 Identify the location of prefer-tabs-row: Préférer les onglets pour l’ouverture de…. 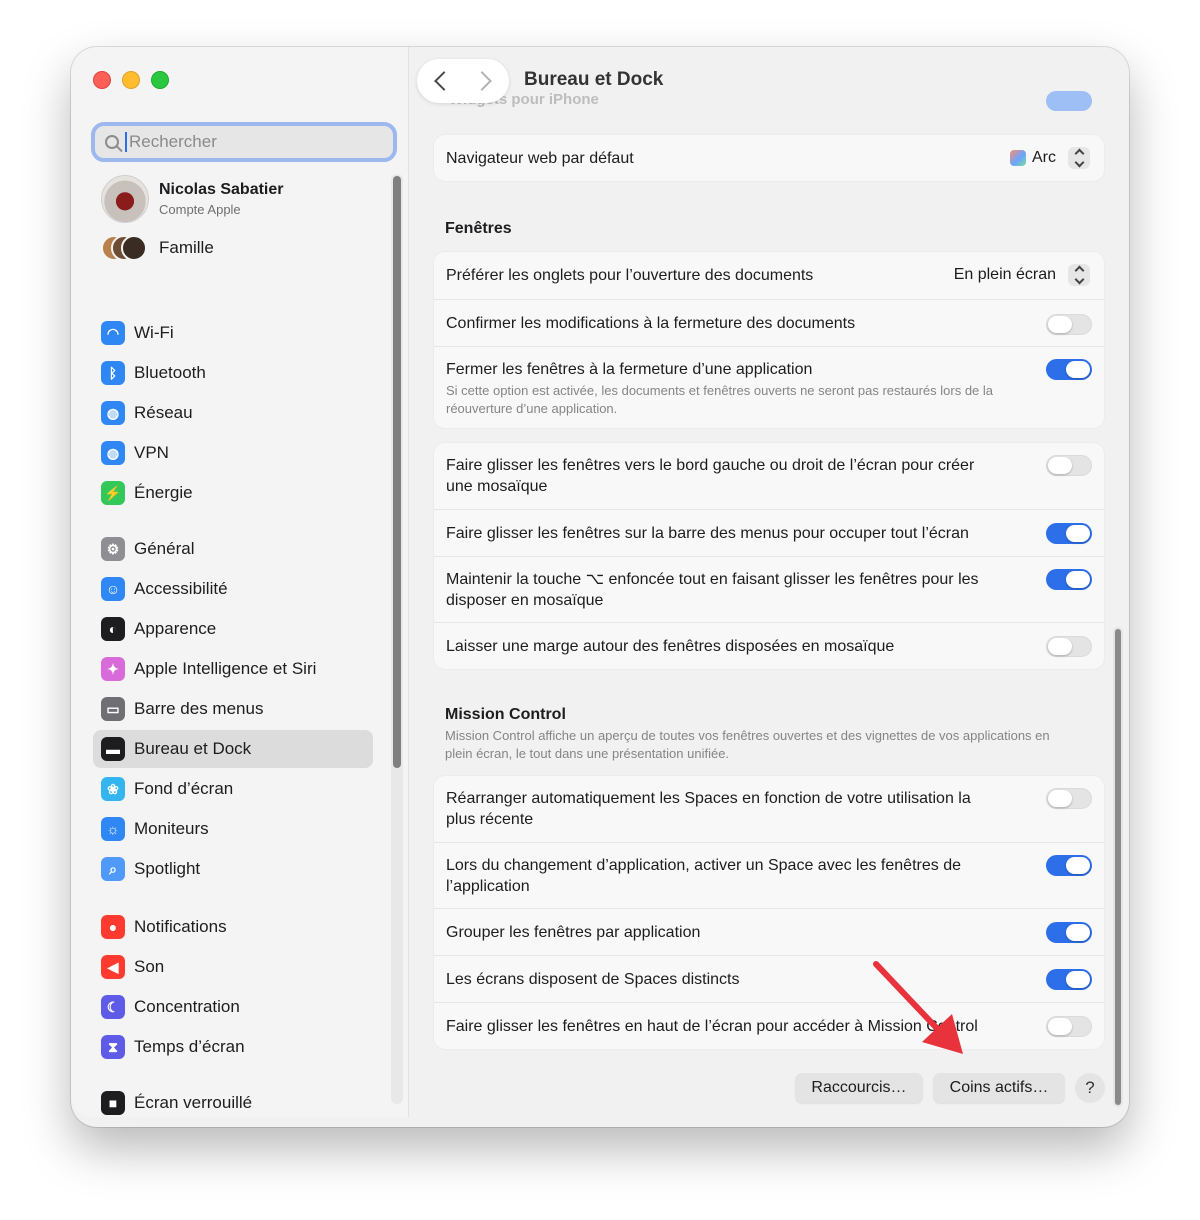
(769, 275).